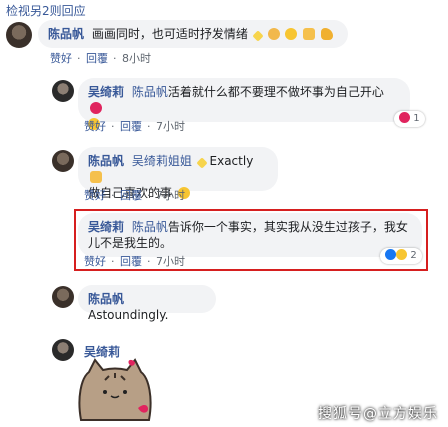 The width and height of the screenshot is (448, 427). Describe the element at coordinates (178, 173) in the screenshot. I see `comment-bubble: 陈品帆 吴绮莉姐姐 Exactly 做自己喜欢的事` at that location.